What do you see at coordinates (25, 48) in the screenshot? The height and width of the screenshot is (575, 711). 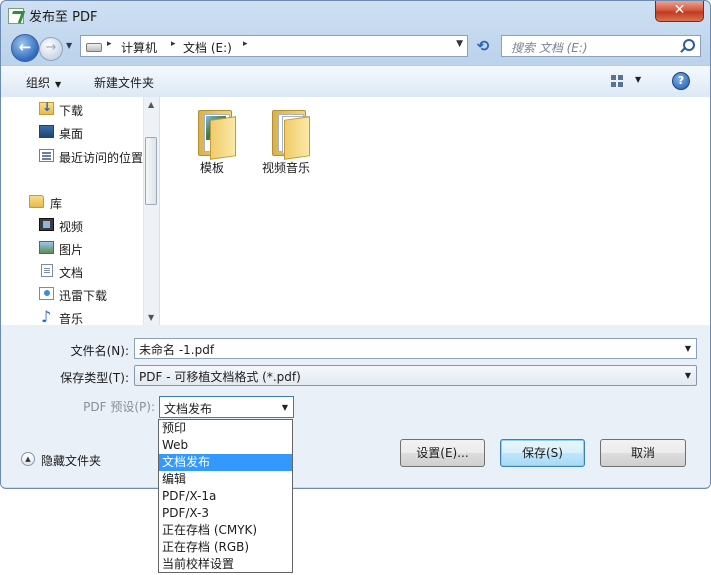 I see `back-button: ←` at bounding box center [25, 48].